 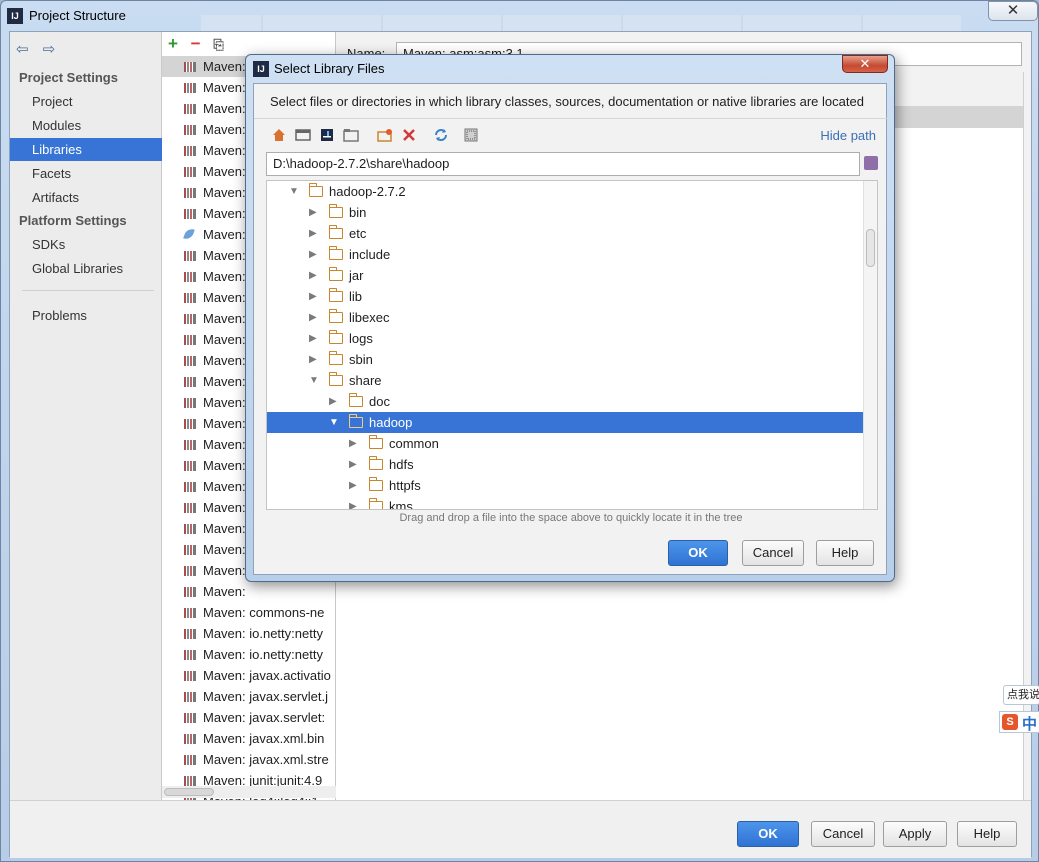 I want to click on tree-node: ▶ logs, so click(x=565, y=338).